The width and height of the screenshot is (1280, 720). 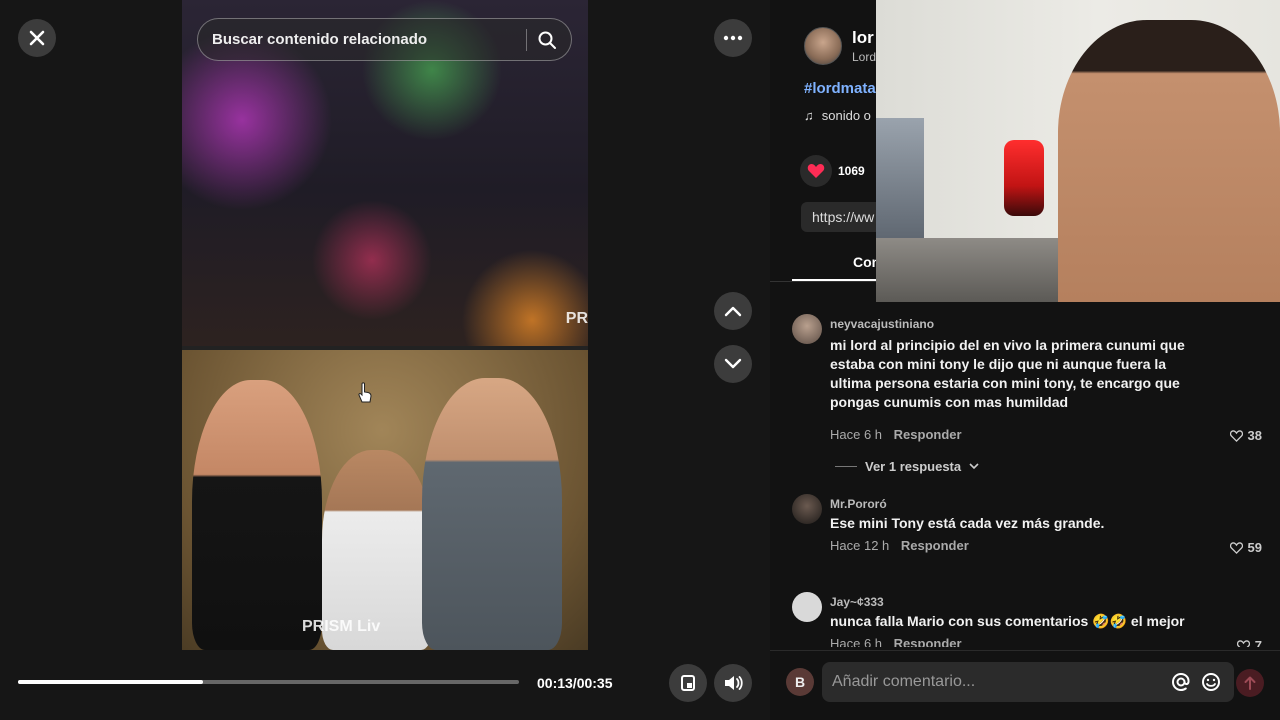 What do you see at coordinates (864, 57) in the screenshot?
I see `author-username: Lord` at bounding box center [864, 57].